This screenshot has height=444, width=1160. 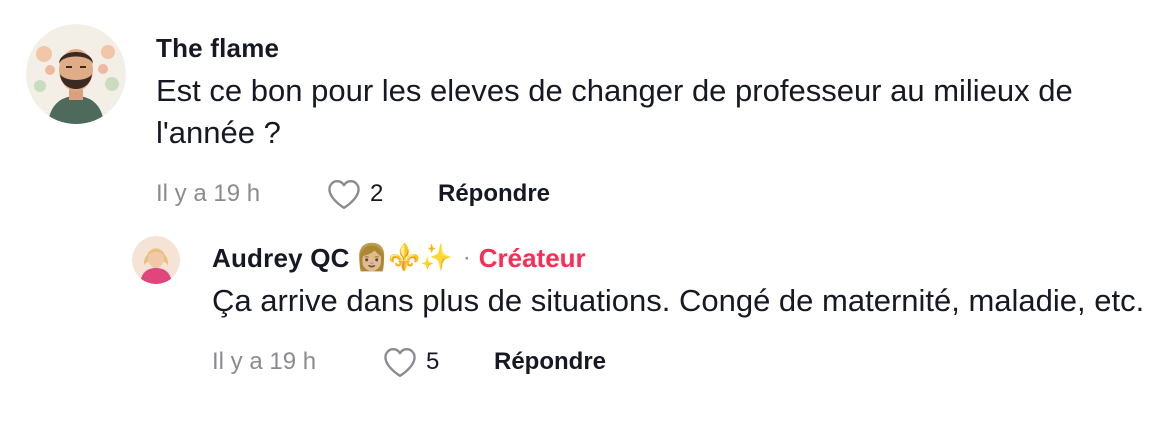 What do you see at coordinates (682, 362) in the screenshot?
I see `reply-meta: Il y a 19 h 5 Répondre` at bounding box center [682, 362].